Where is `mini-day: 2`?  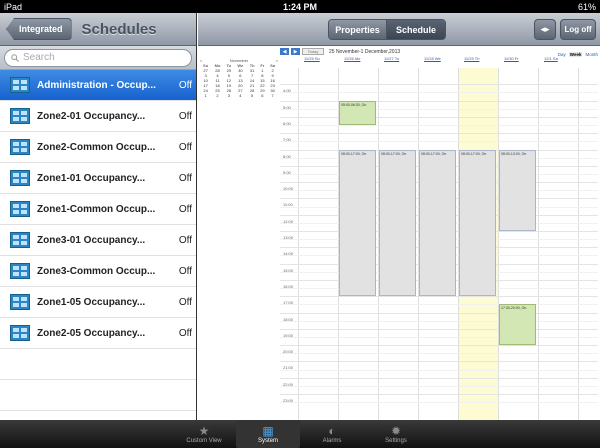
mini-day: 2 is located at coordinates (217, 95).